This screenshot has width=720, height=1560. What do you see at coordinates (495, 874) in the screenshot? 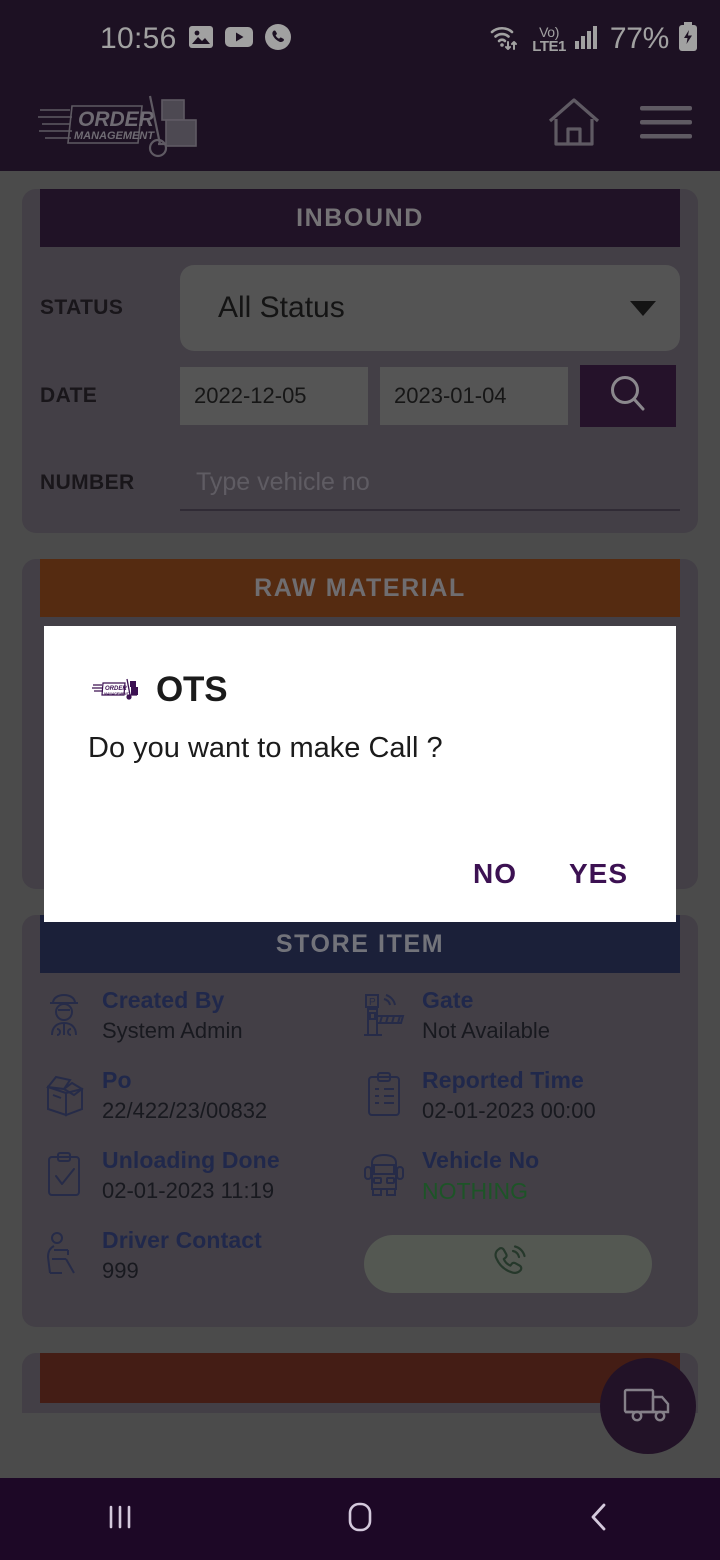
I see `dialog-no-button: NO` at bounding box center [495, 874].